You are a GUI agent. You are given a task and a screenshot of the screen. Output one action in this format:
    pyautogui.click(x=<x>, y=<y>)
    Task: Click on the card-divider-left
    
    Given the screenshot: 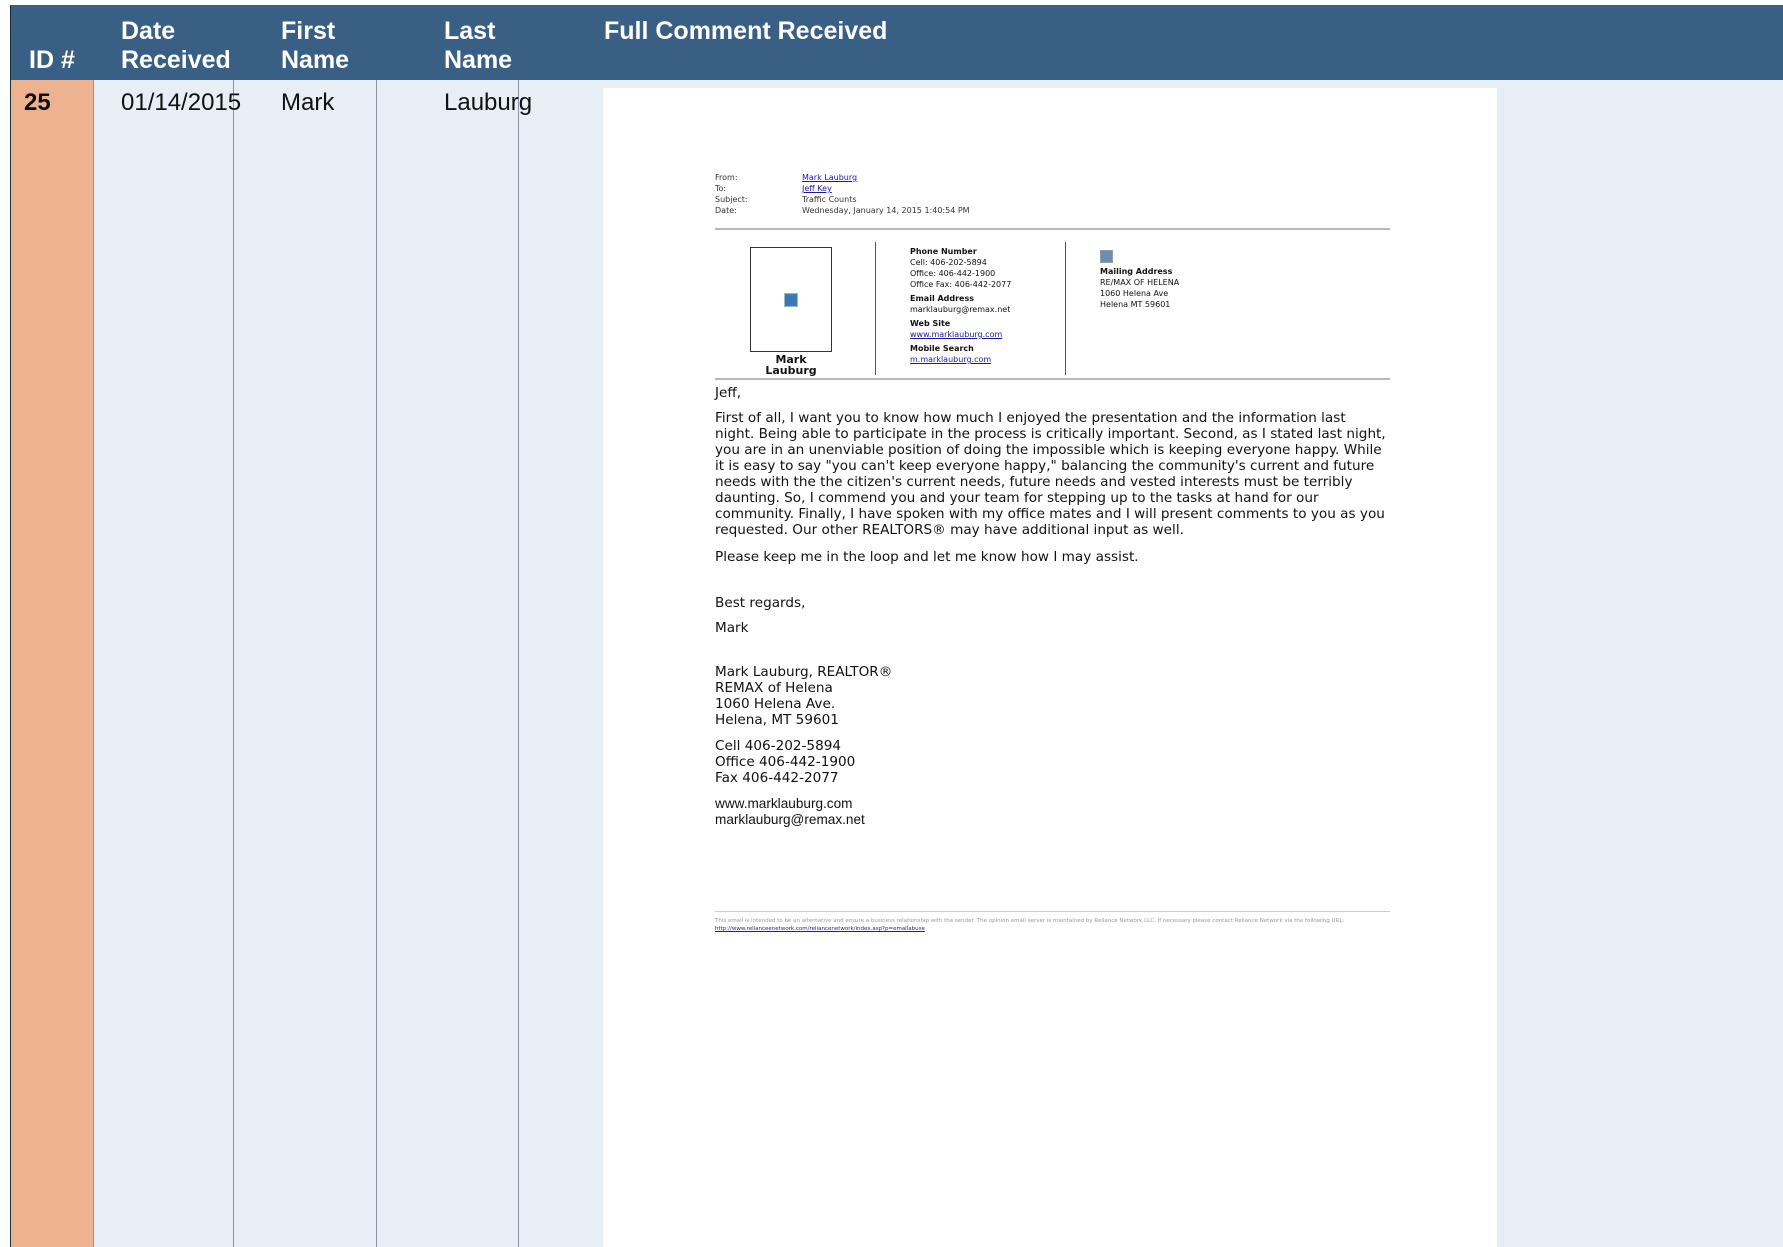 What is the action you would take?
    pyautogui.click(x=875, y=308)
    